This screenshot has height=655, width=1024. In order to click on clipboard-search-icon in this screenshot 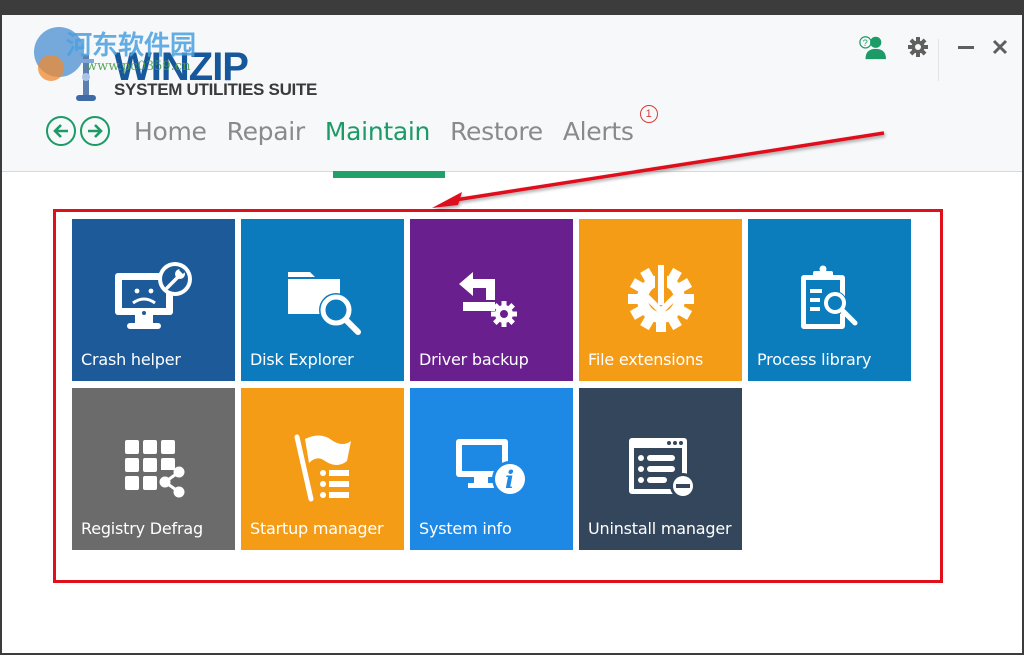, I will do `click(828, 297)`.